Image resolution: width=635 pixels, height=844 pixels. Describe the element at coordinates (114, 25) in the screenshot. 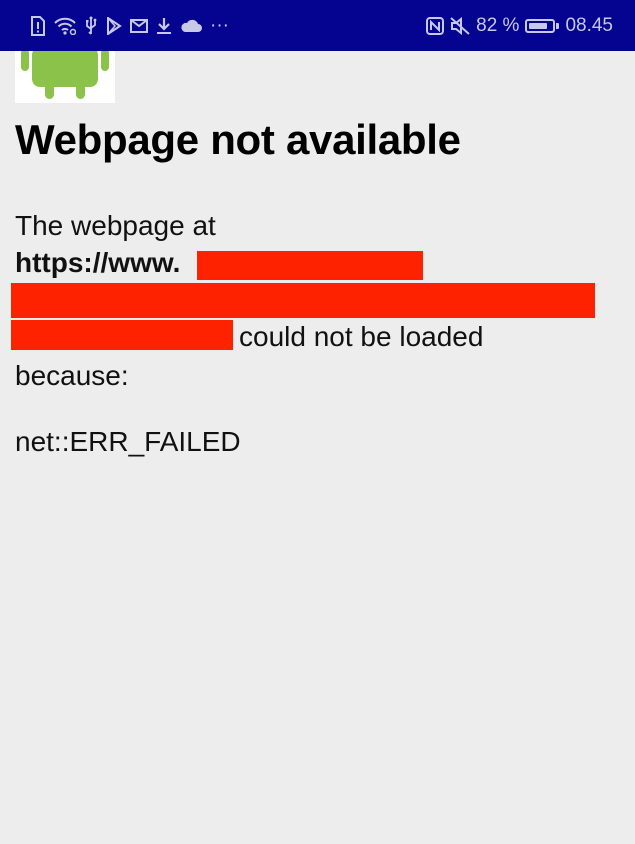

I see `play-store-icon` at that location.